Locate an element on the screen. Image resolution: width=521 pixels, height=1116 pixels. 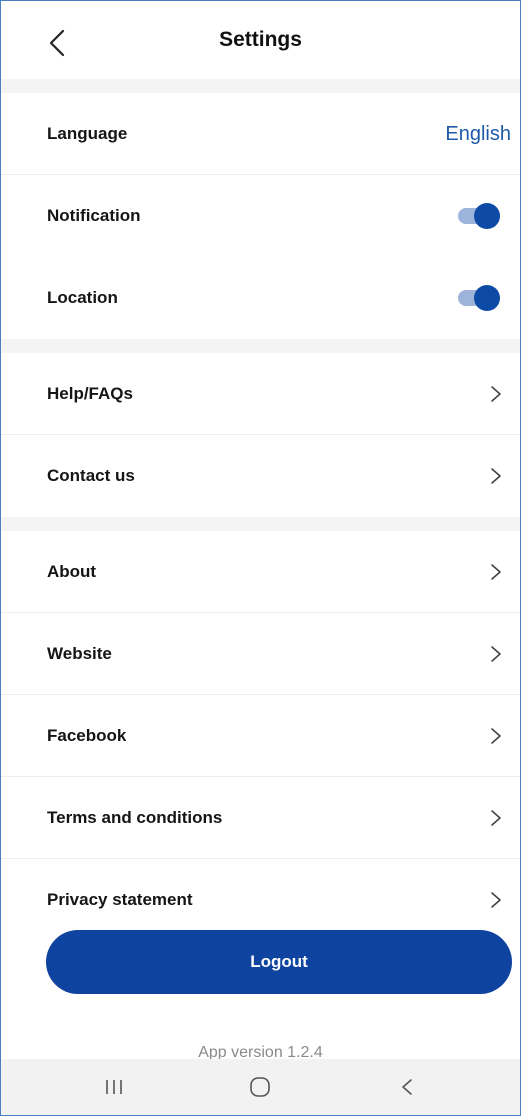
facebook-row: Facebook is located at coordinates (260, 736).